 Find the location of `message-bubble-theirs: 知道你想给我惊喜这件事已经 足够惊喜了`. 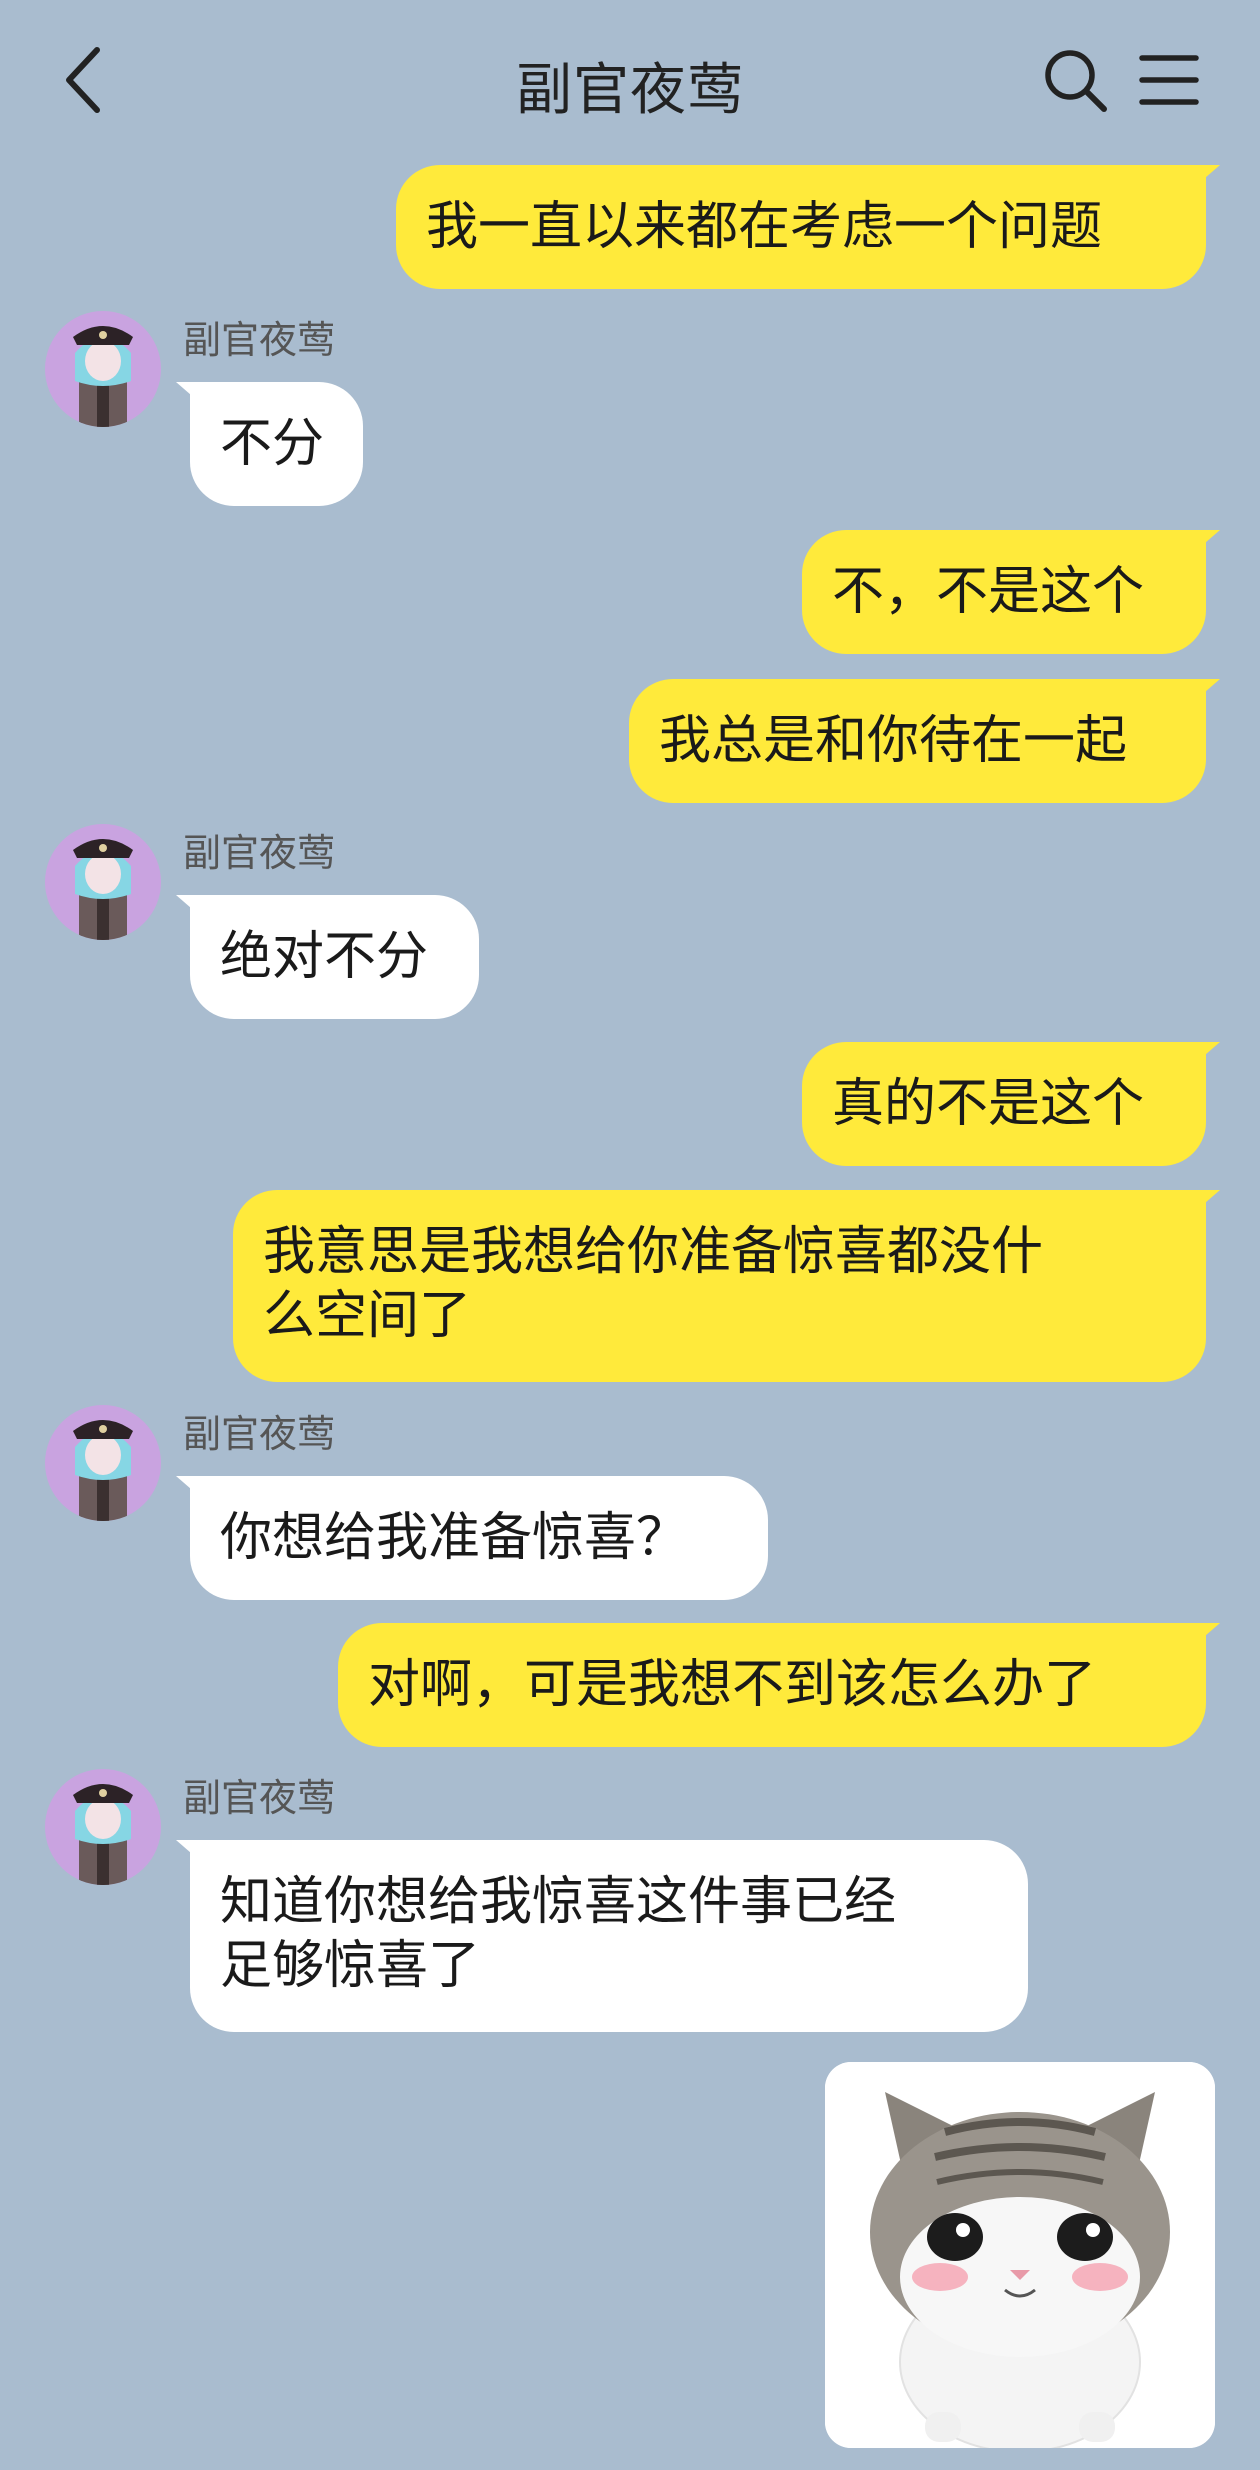

message-bubble-theirs: 知道你想给我惊喜这件事已经 足够惊喜了 is located at coordinates (602, 1936).